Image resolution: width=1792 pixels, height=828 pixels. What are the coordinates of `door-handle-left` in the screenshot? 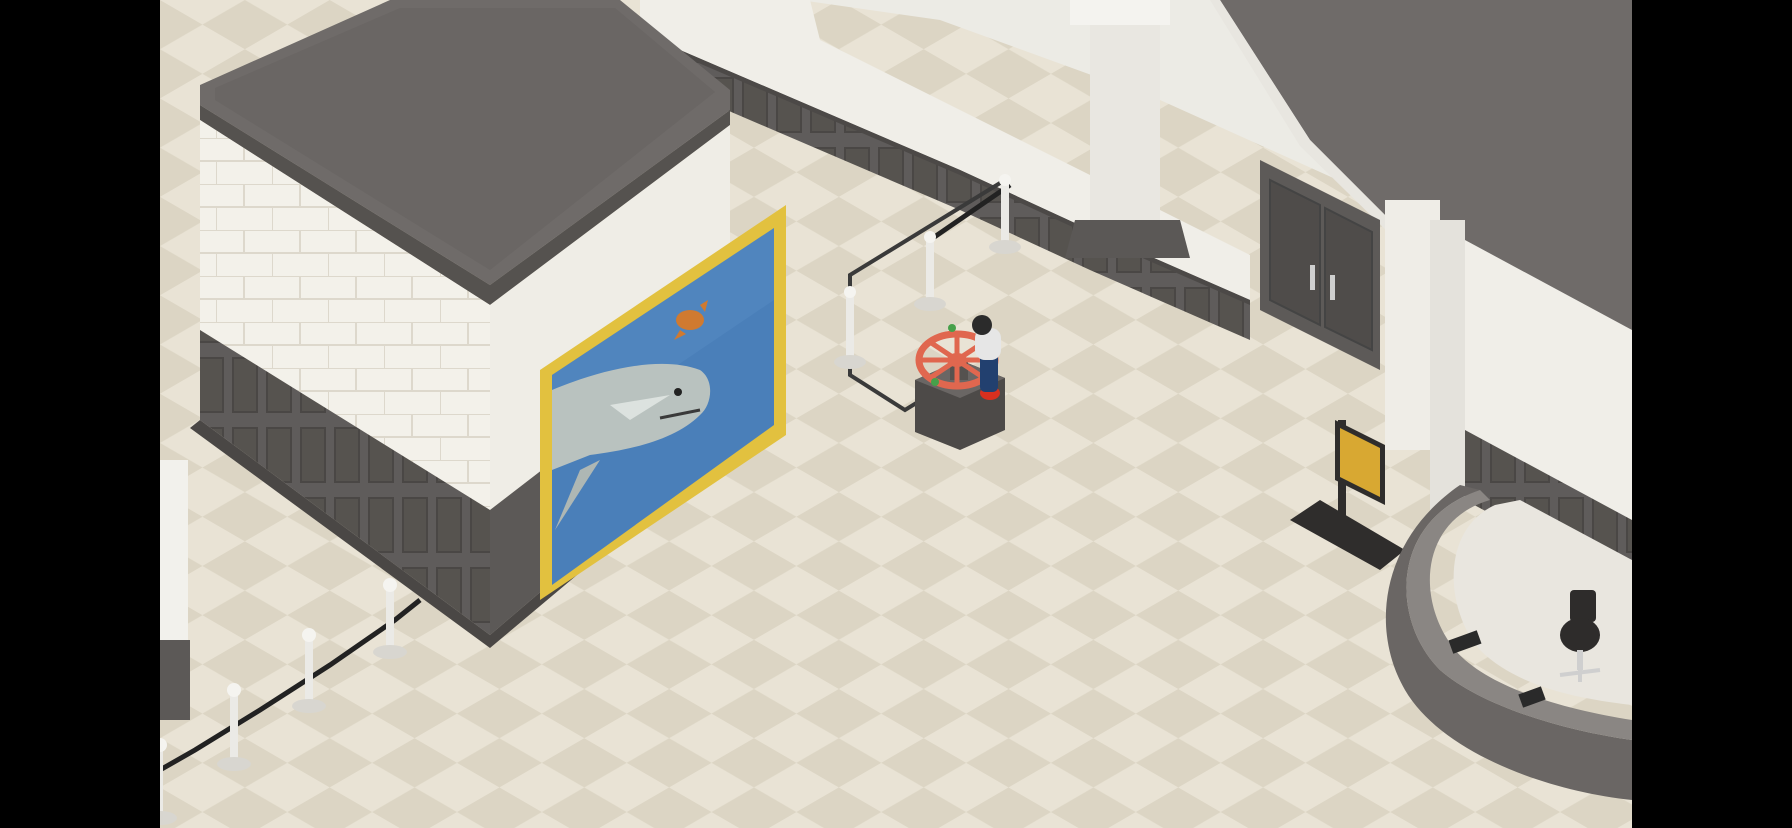 It's located at (1312, 277).